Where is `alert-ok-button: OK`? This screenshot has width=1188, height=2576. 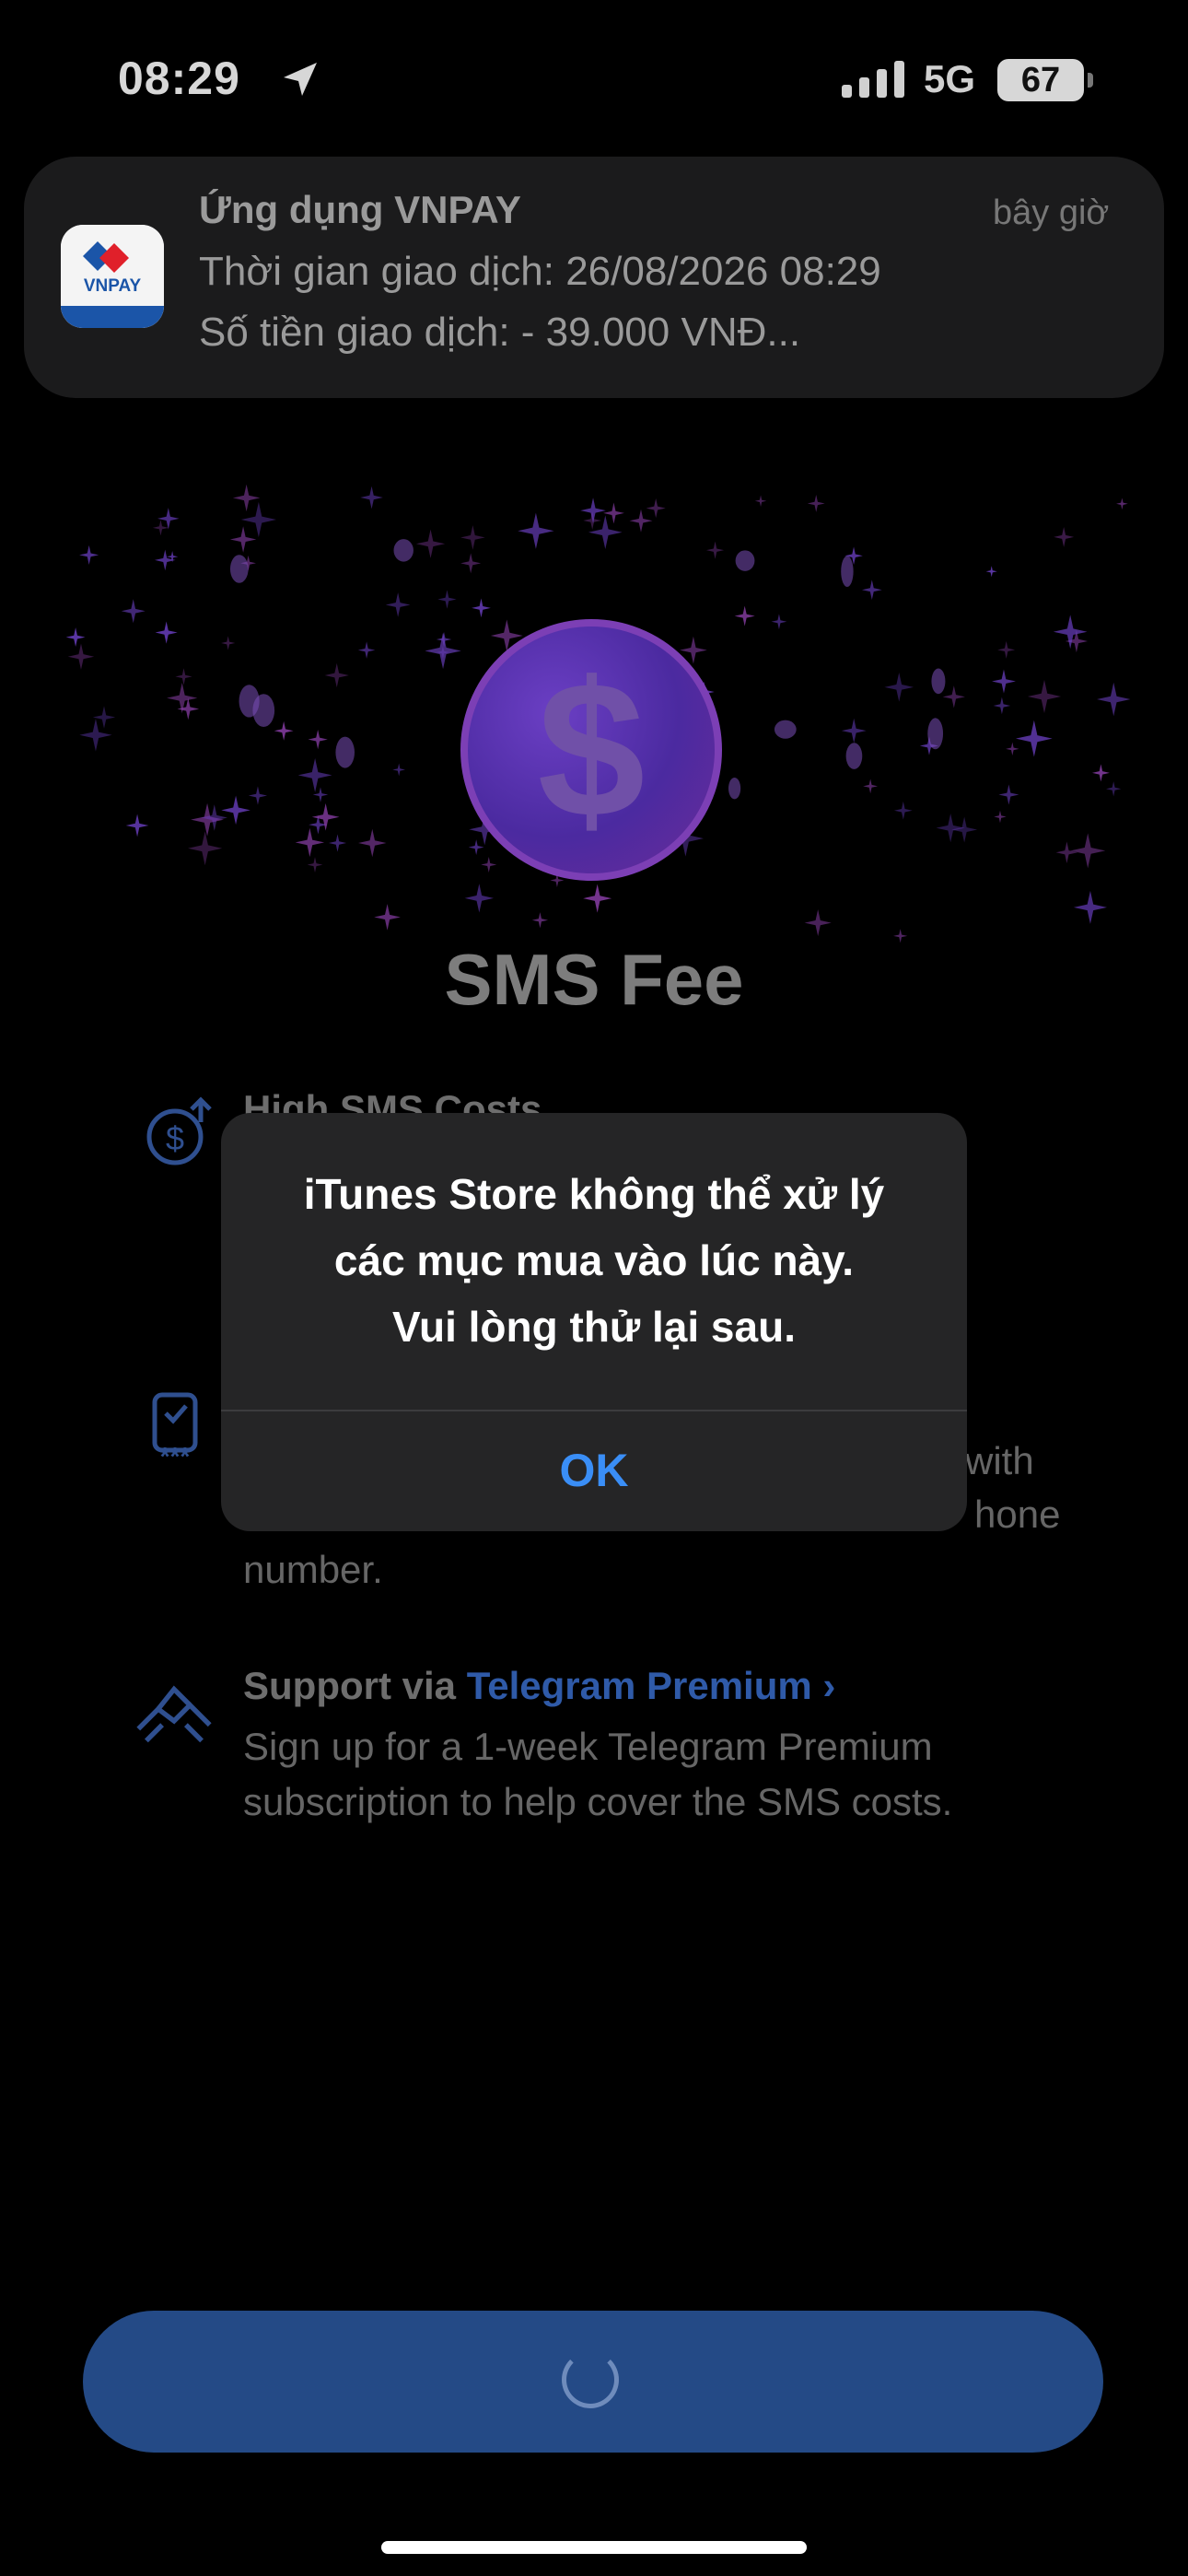 alert-ok-button: OK is located at coordinates (594, 1470).